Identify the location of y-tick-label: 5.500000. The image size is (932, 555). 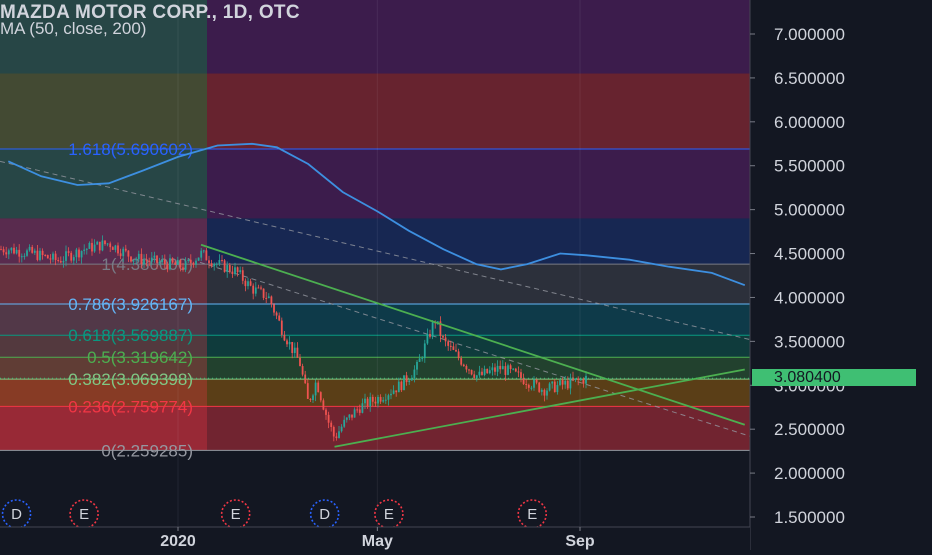
(809, 166).